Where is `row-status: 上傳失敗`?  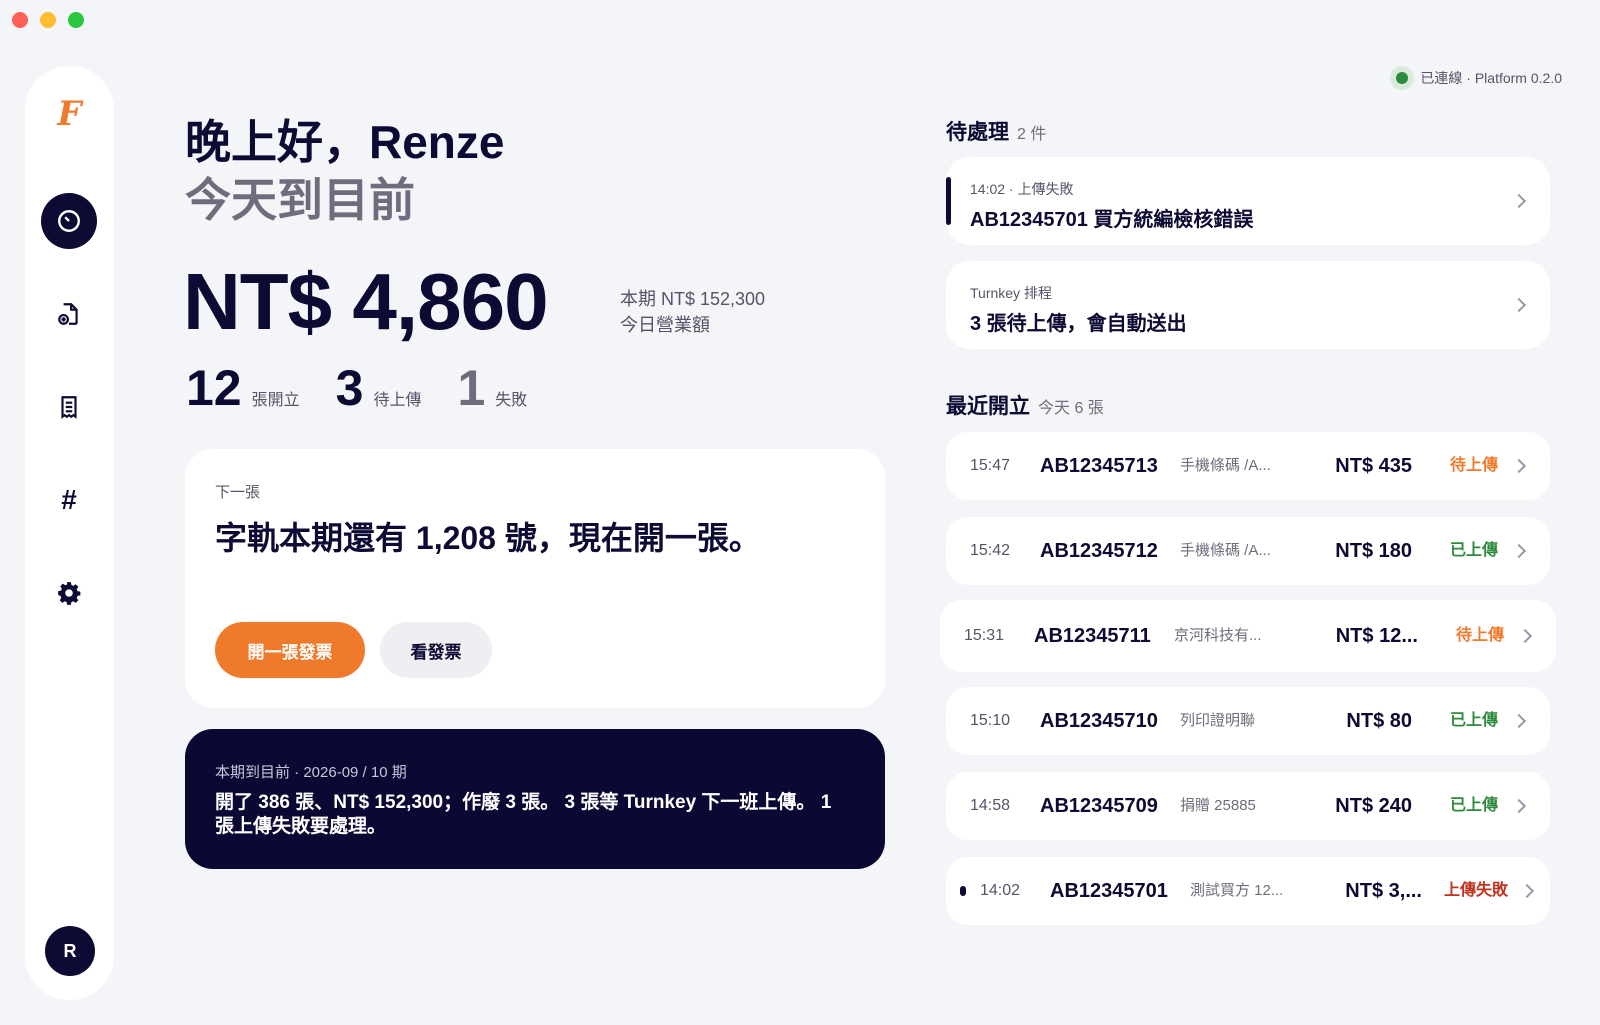 row-status: 上傳失敗 is located at coordinates (1475, 890).